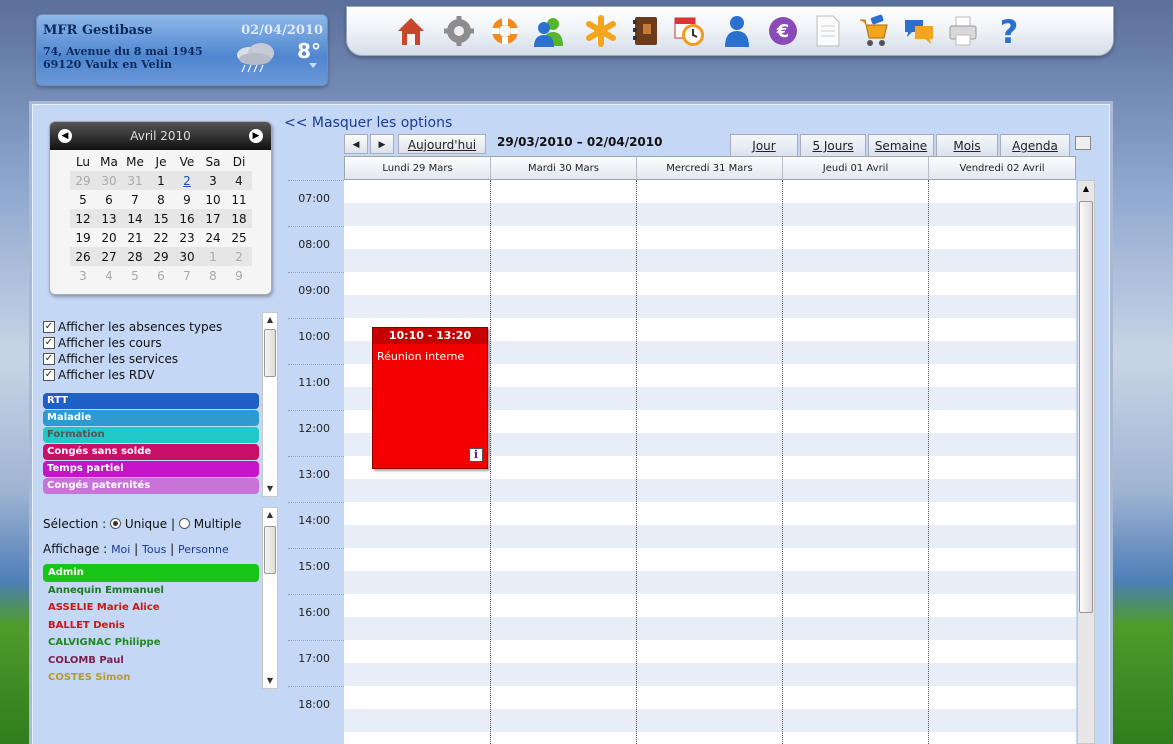 This screenshot has width=1173, height=744. Describe the element at coordinates (187, 180) in the screenshot. I see `calendar-day-today: 2` at that location.